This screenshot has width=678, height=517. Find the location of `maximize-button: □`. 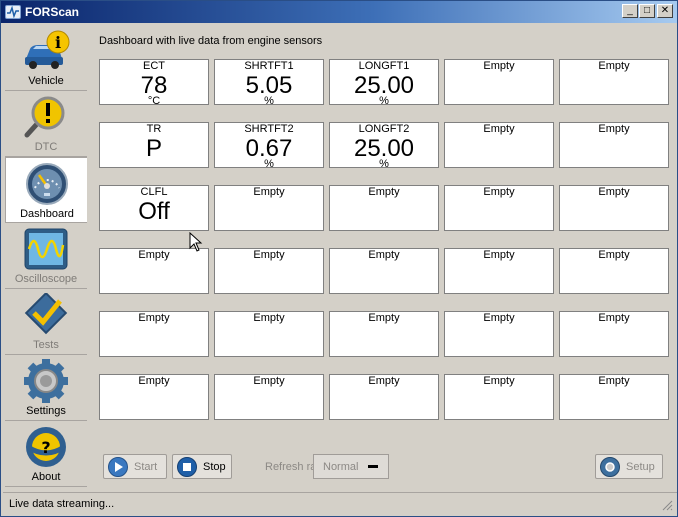

maximize-button: □ is located at coordinates (647, 11).